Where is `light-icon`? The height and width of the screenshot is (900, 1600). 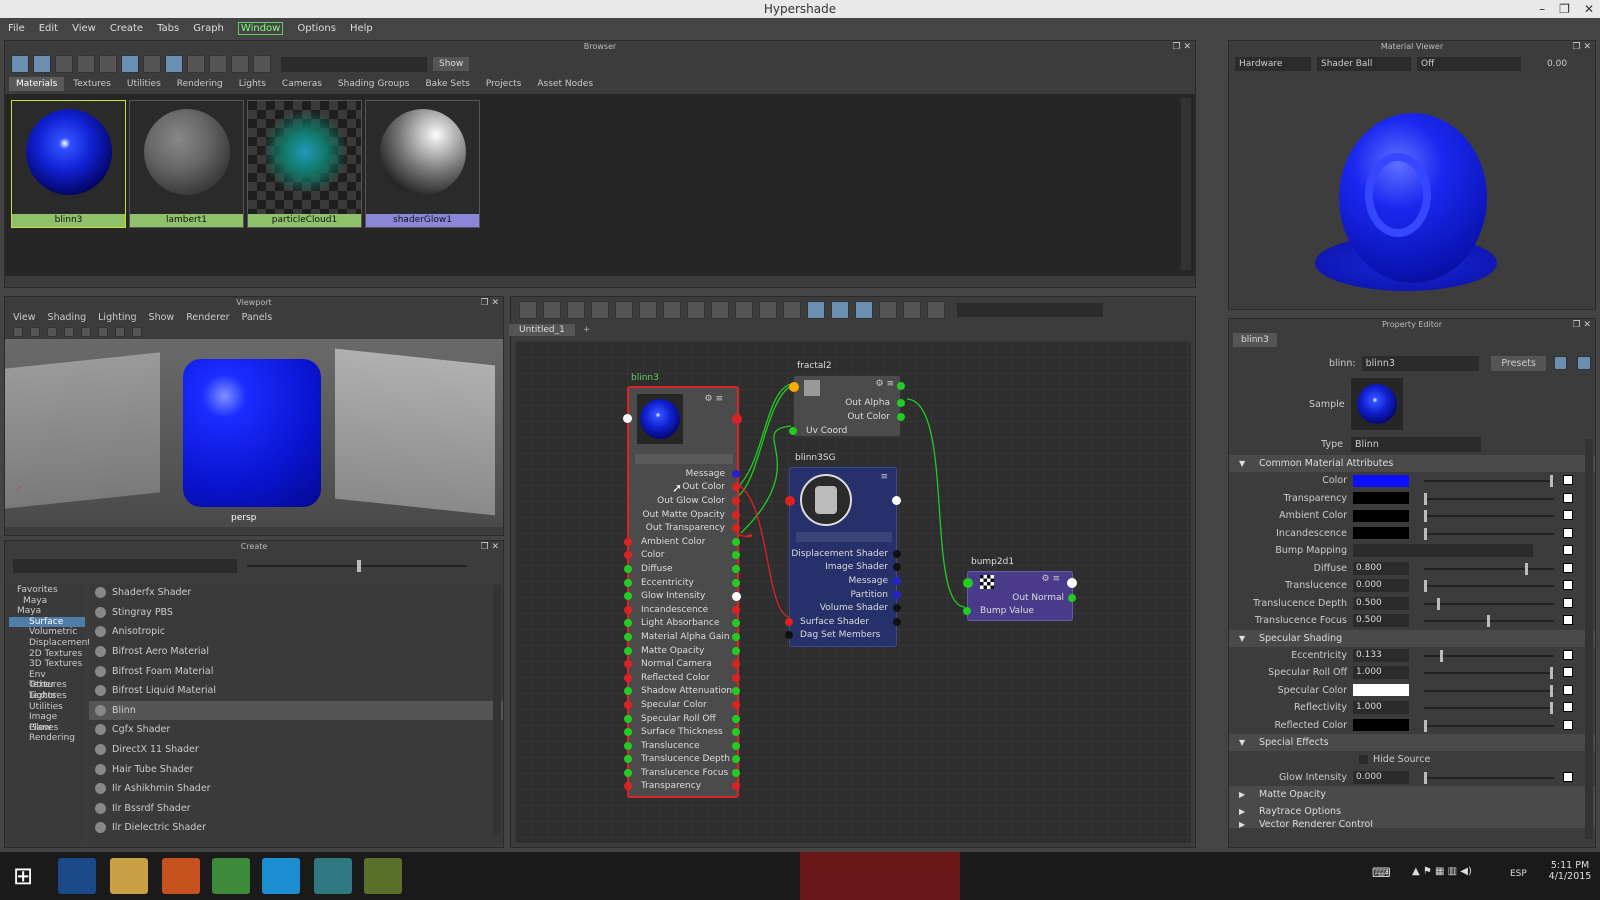 light-icon is located at coordinates (103, 332).